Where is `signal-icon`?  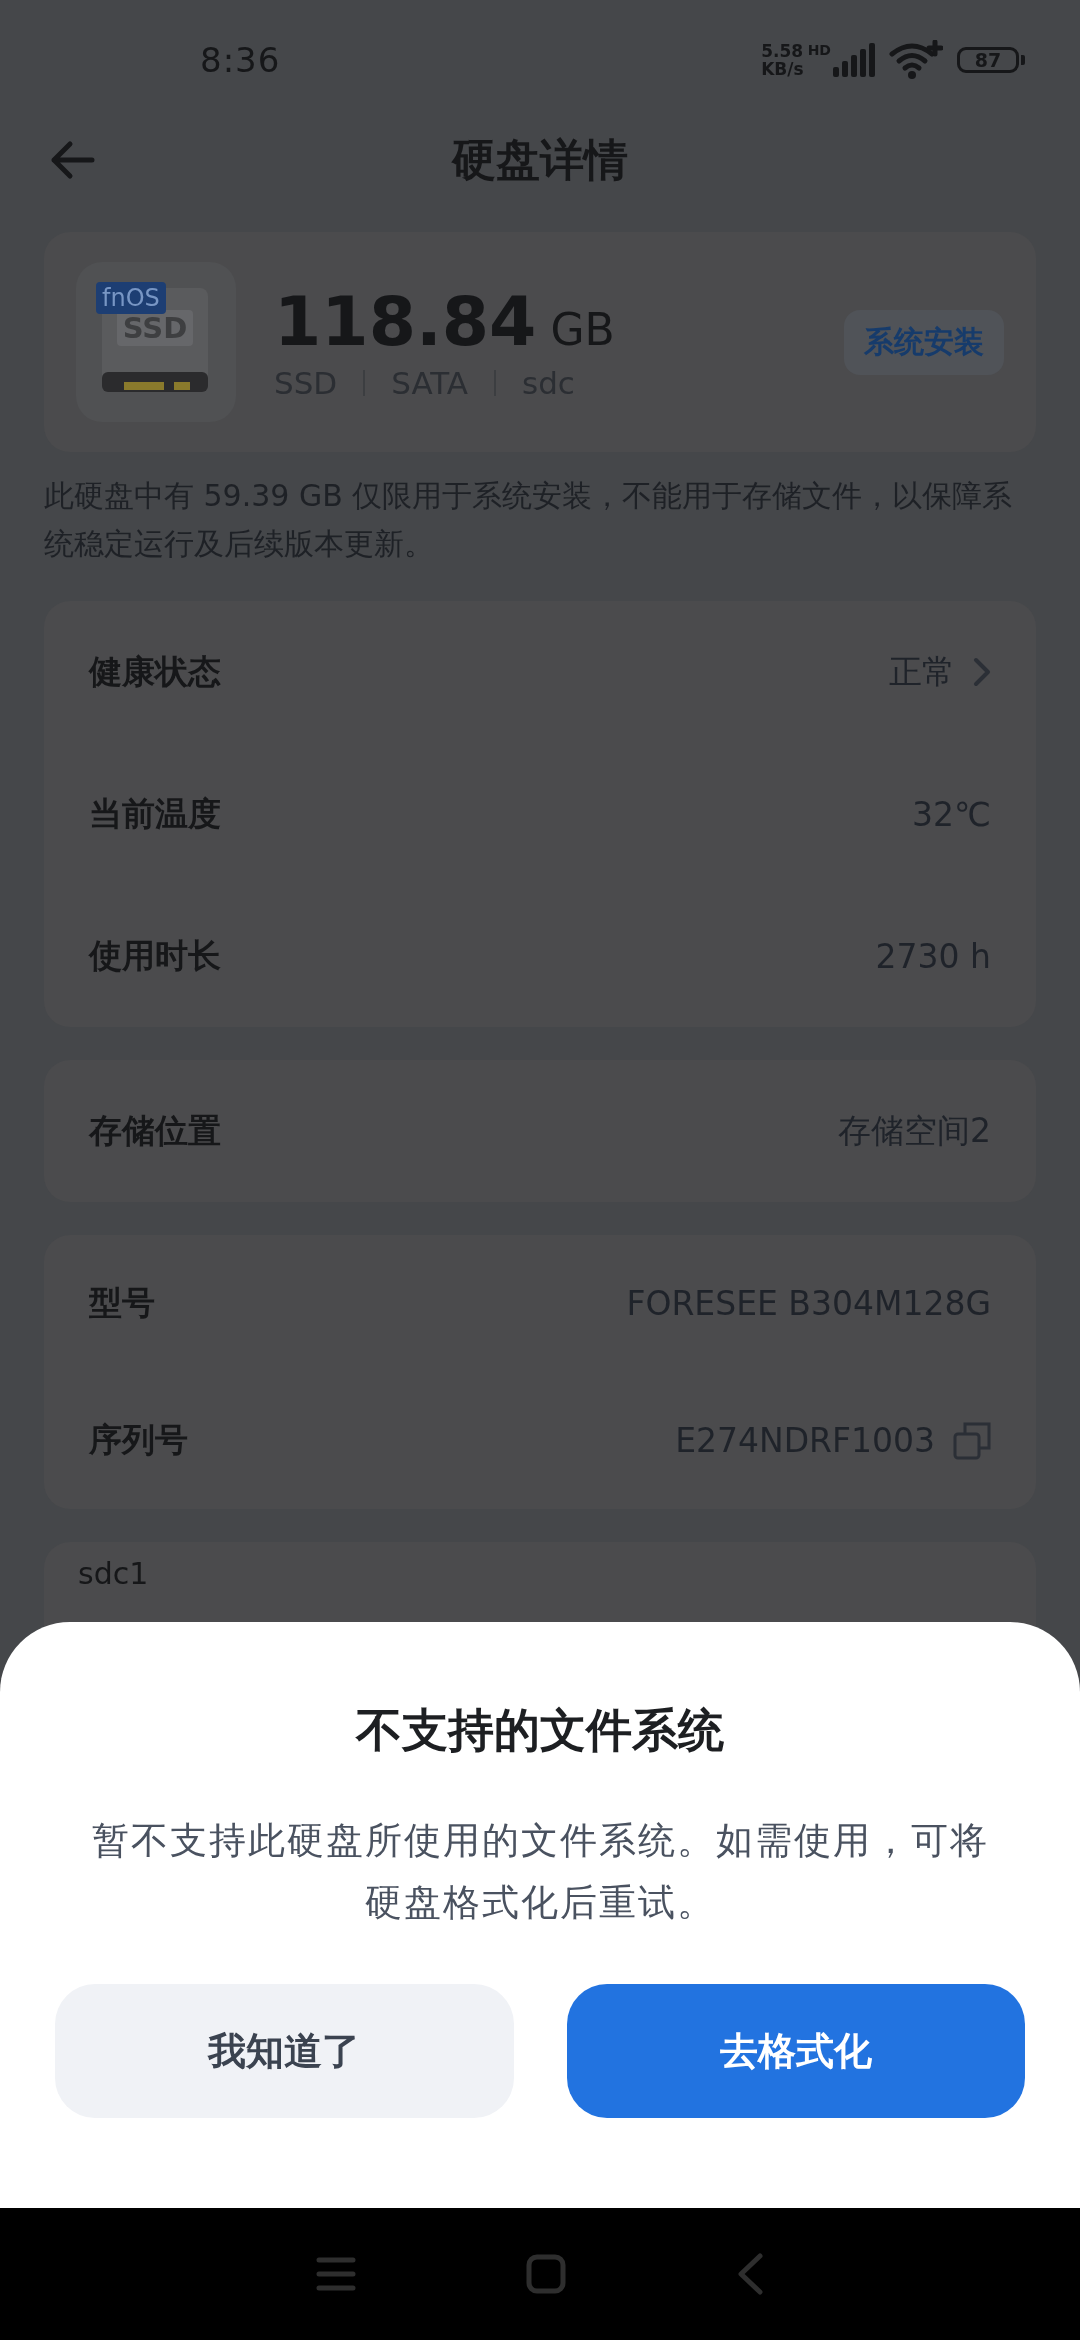 signal-icon is located at coordinates (854, 60).